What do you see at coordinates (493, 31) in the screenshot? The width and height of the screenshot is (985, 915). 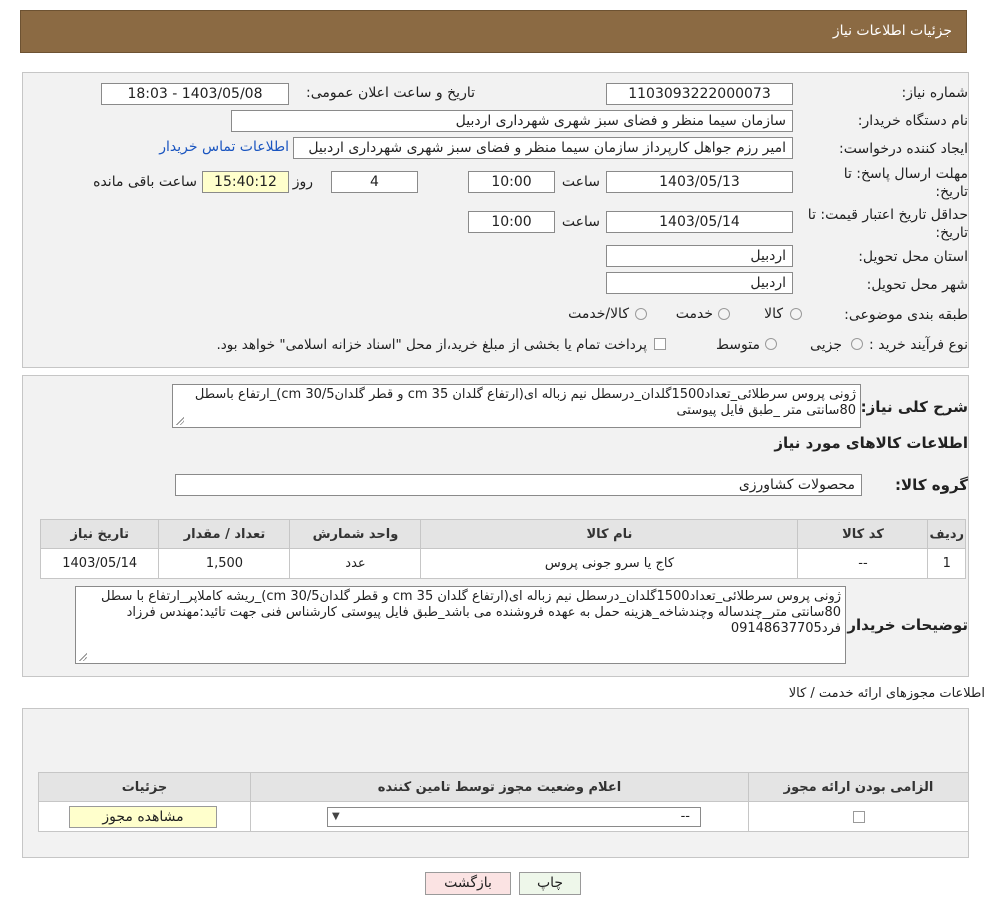 I see `page-header: جزئیات اطلاعات نیاز` at bounding box center [493, 31].